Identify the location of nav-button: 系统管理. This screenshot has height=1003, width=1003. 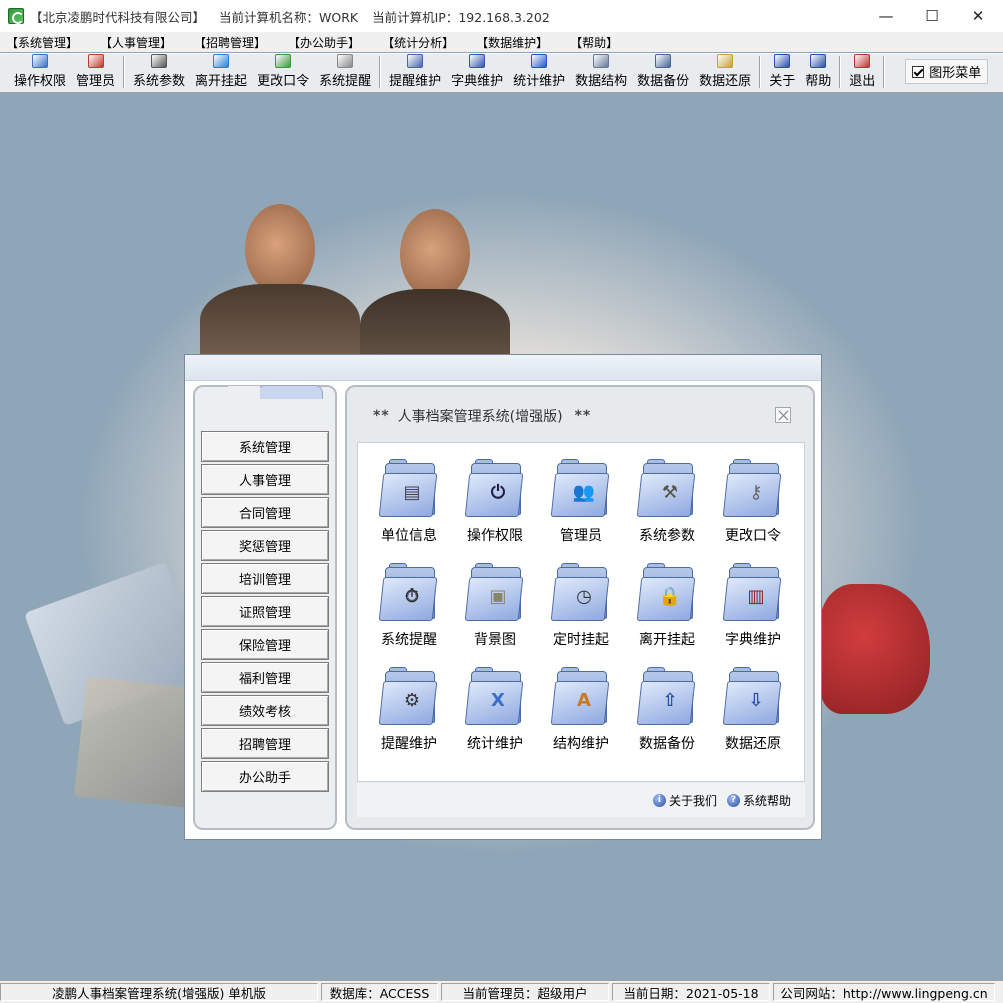
(265, 446).